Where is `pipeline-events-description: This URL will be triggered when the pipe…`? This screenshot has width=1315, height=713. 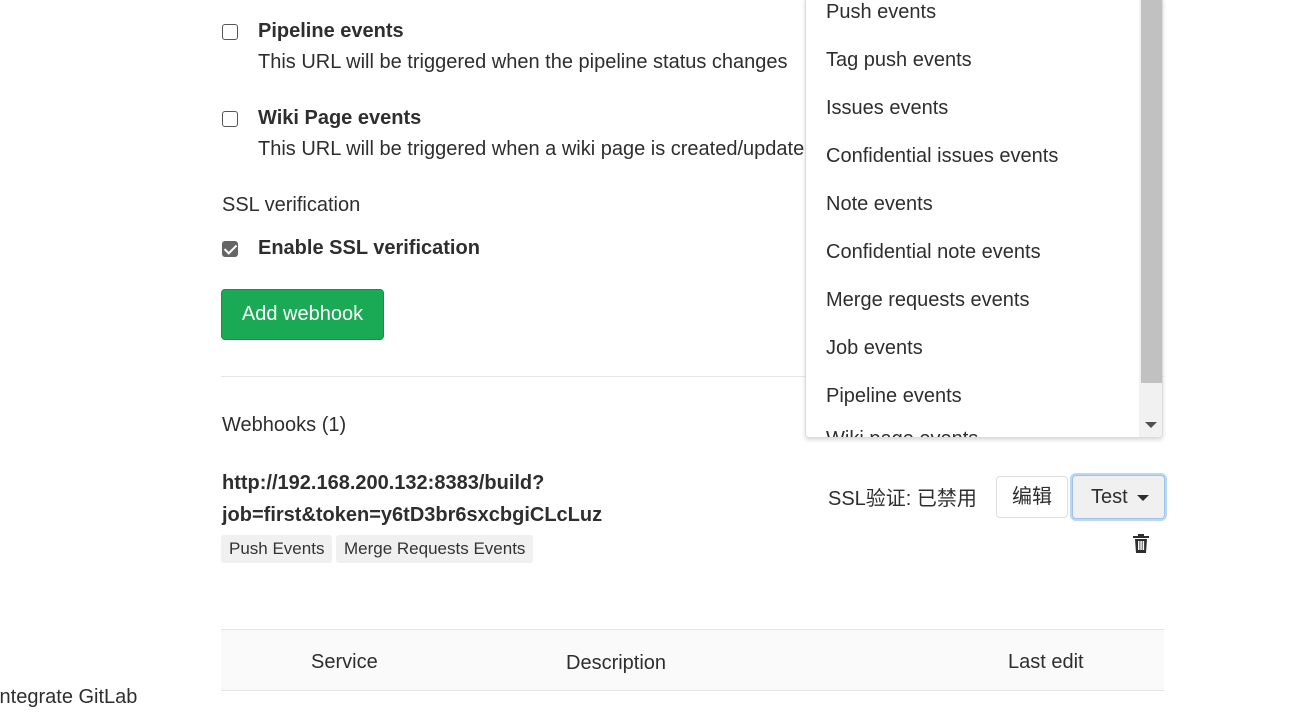
pipeline-events-description: This URL will be triggered when the pipe… is located at coordinates (523, 62).